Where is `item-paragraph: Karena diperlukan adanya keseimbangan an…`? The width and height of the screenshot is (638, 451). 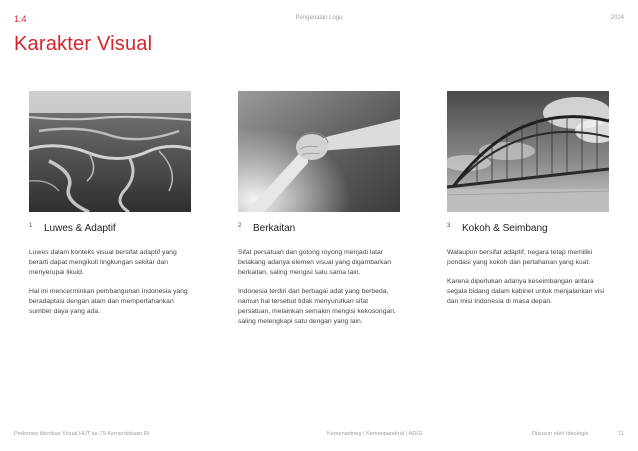
item-paragraph: Karena diperlukan adanya keseimbangan an… is located at coordinates (526, 291).